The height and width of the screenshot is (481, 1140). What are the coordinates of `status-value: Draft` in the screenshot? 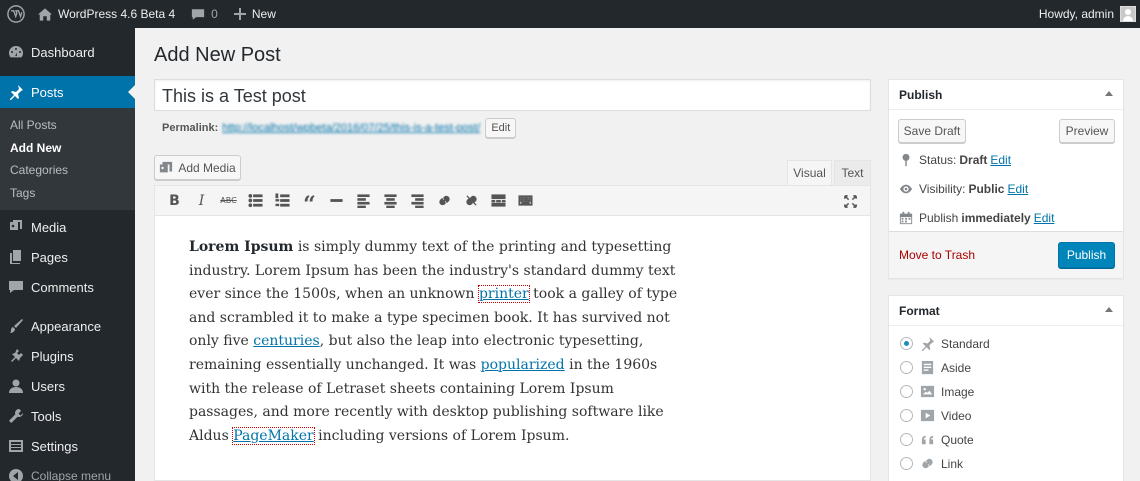 It's located at (973, 160).